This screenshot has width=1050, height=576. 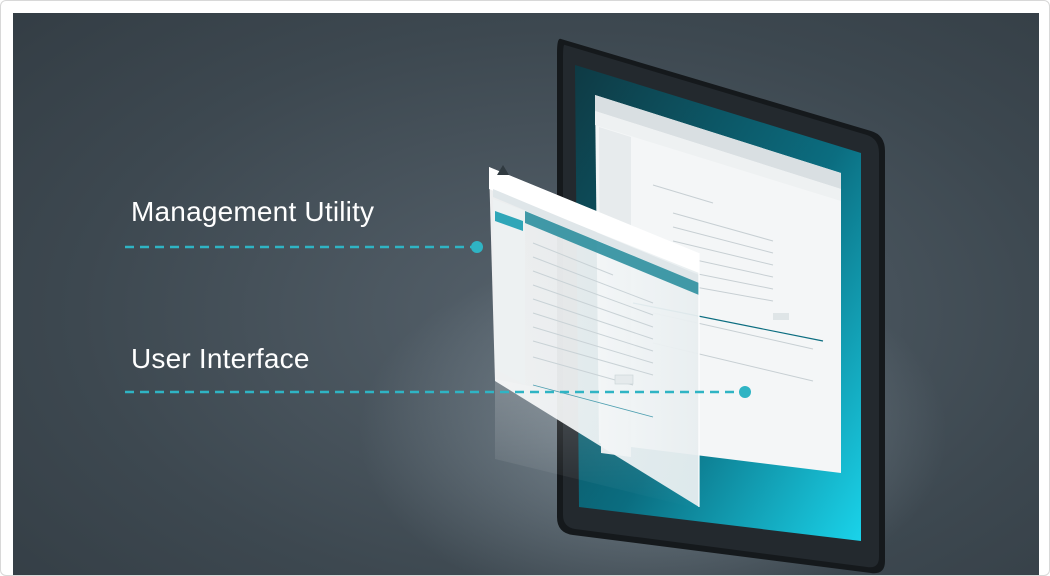 What do you see at coordinates (220, 358) in the screenshot?
I see `user-interface-label: User Interface` at bounding box center [220, 358].